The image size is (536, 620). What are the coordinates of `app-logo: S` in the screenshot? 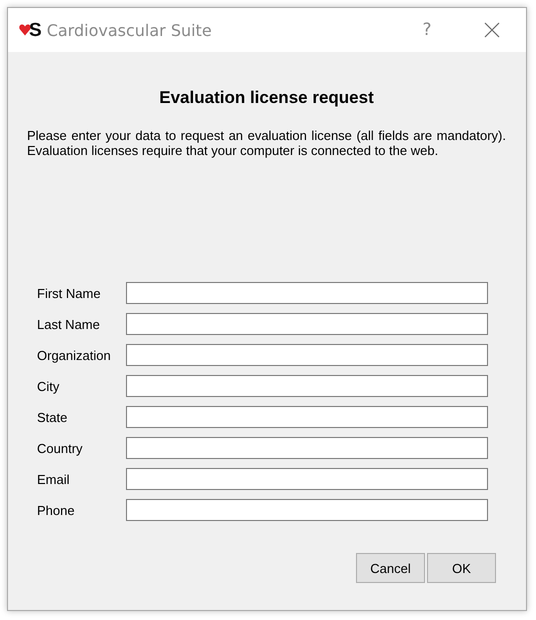 It's located at (30, 30).